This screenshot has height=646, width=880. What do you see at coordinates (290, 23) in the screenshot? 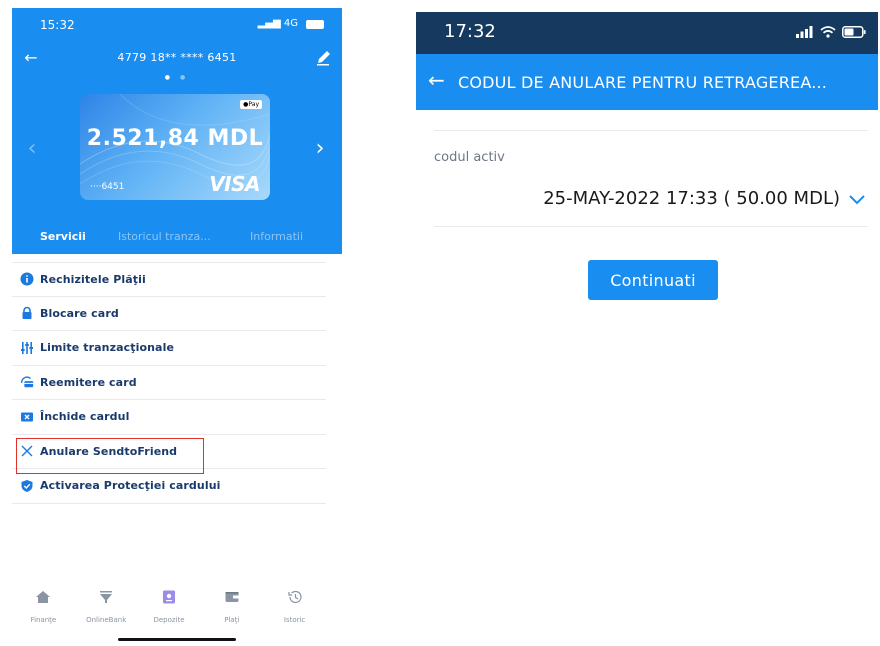
I see `network-label: 4G` at bounding box center [290, 23].